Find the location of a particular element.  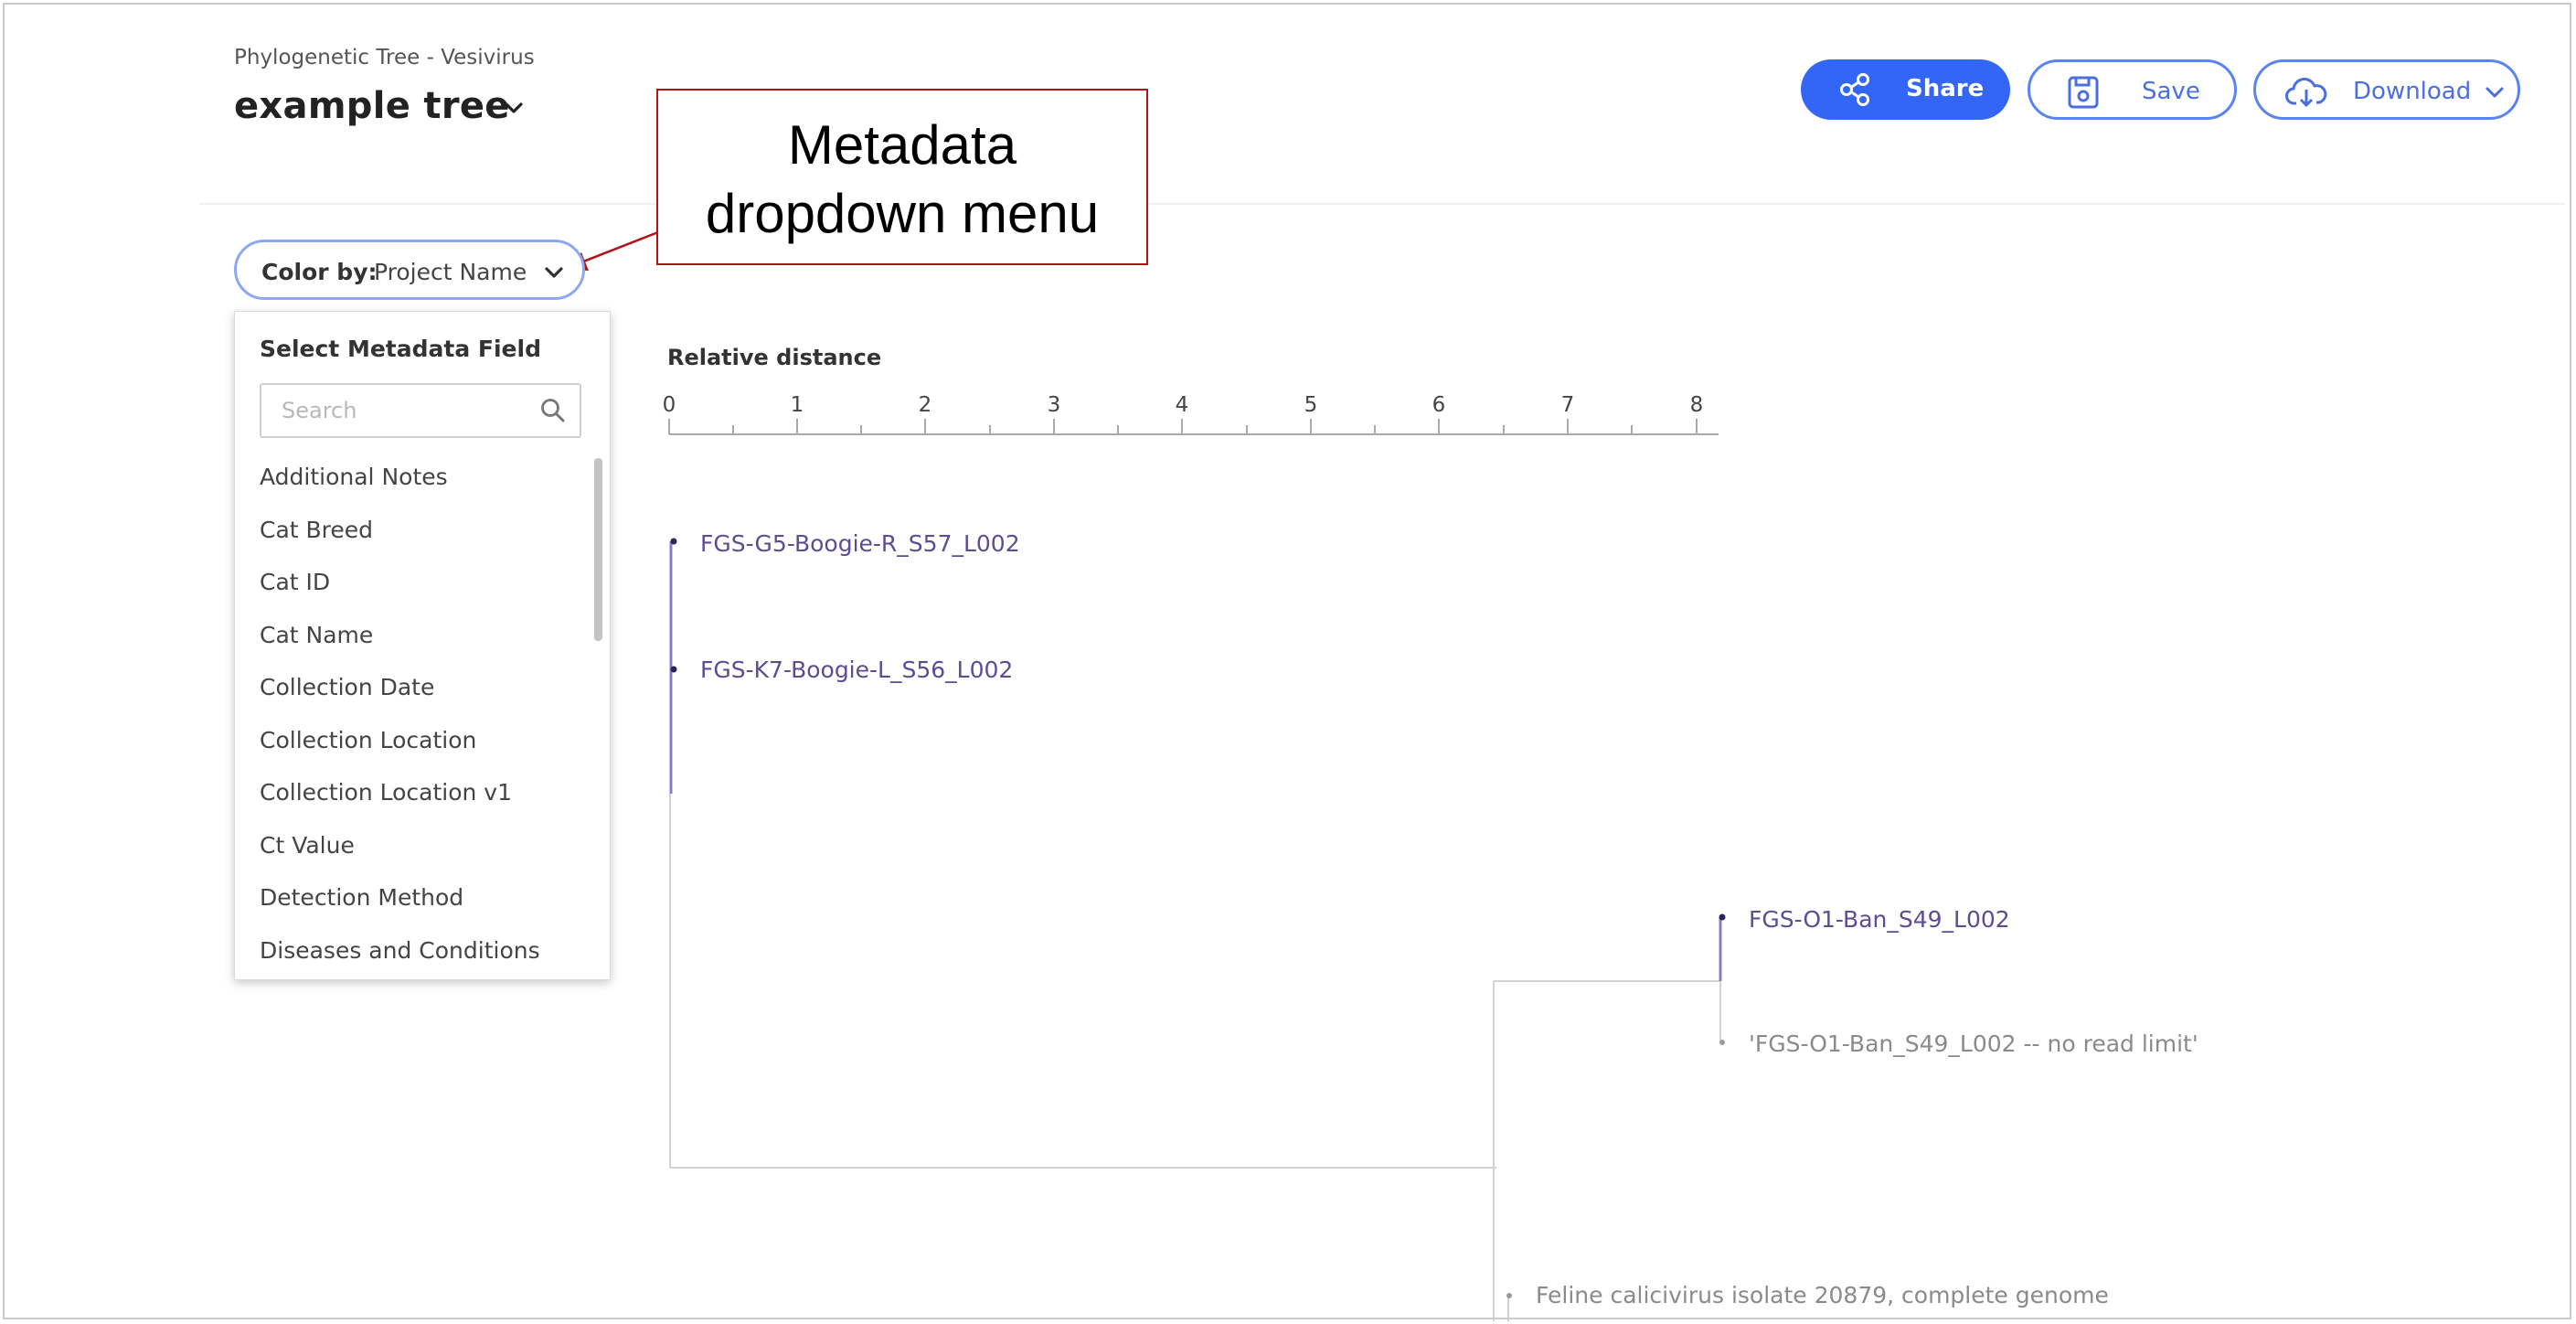

tree-leaf-label: FGS-K7-Boogie-L_S56_L002 is located at coordinates (857, 670).